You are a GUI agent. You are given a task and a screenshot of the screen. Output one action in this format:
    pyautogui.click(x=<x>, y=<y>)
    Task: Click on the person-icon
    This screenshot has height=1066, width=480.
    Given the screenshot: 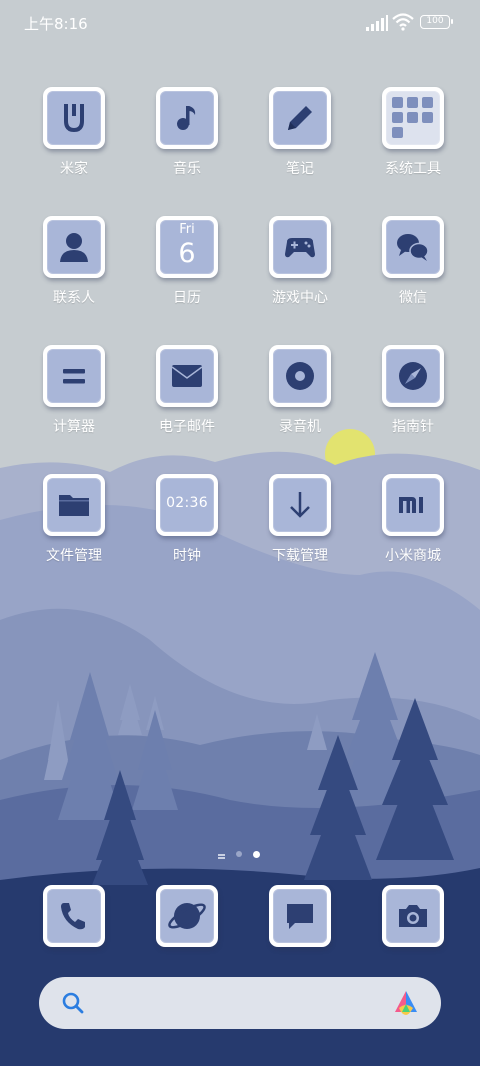 What is the action you would take?
    pyautogui.click(x=74, y=247)
    